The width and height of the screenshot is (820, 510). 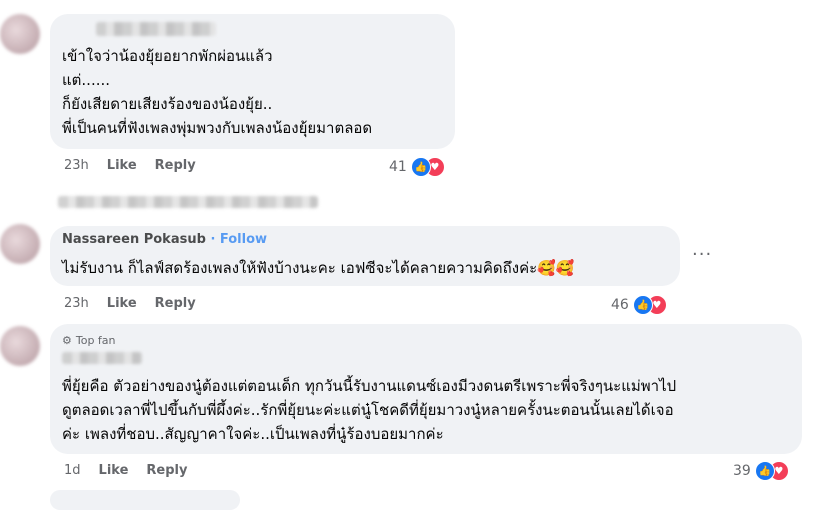 I want to click on reaction-count: 46, so click(x=620, y=305).